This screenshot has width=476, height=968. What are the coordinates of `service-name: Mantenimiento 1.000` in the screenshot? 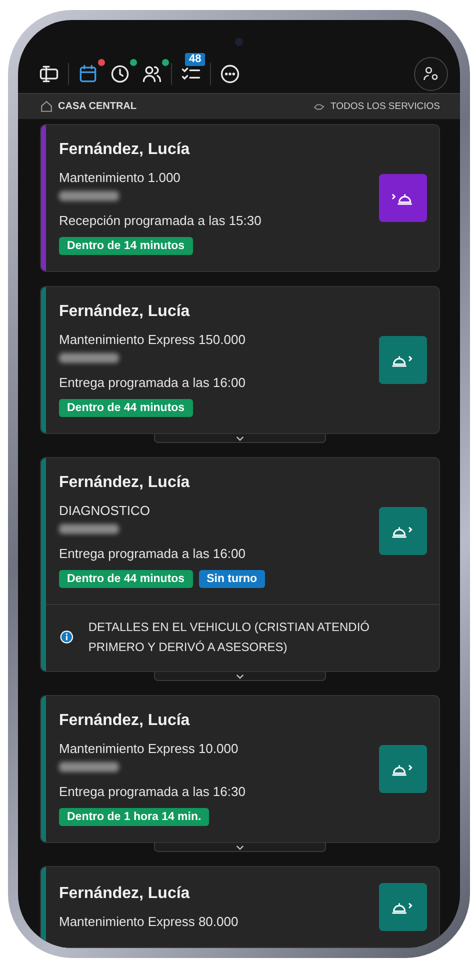 It's located at (120, 177).